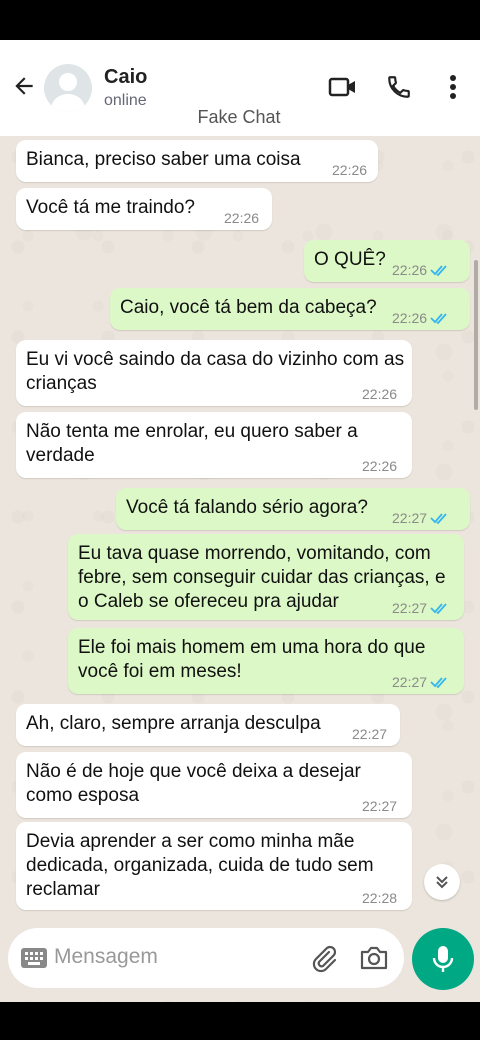 The height and width of the screenshot is (1040, 480). What do you see at coordinates (380, 898) in the screenshot?
I see `message-time: 22:28` at bounding box center [380, 898].